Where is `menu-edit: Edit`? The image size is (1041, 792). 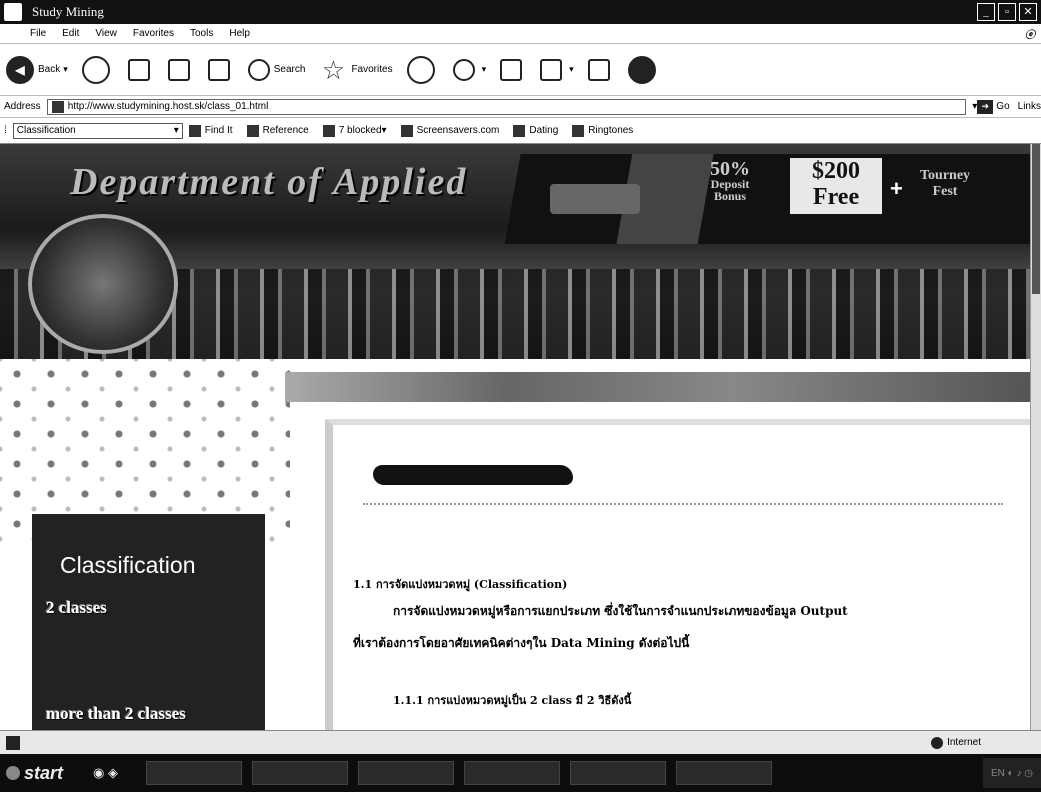
menu-edit: Edit is located at coordinates (70, 33).